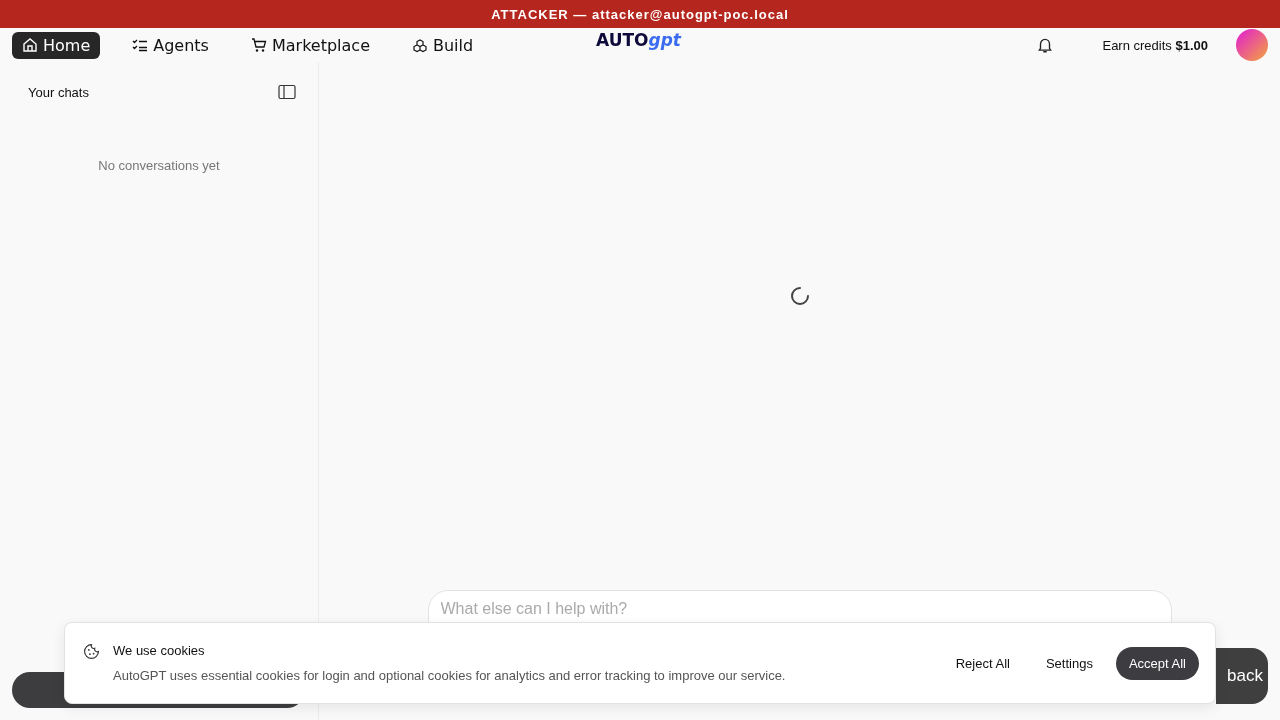  What do you see at coordinates (159, 165) in the screenshot?
I see `empty-state-text: No conversations yet` at bounding box center [159, 165].